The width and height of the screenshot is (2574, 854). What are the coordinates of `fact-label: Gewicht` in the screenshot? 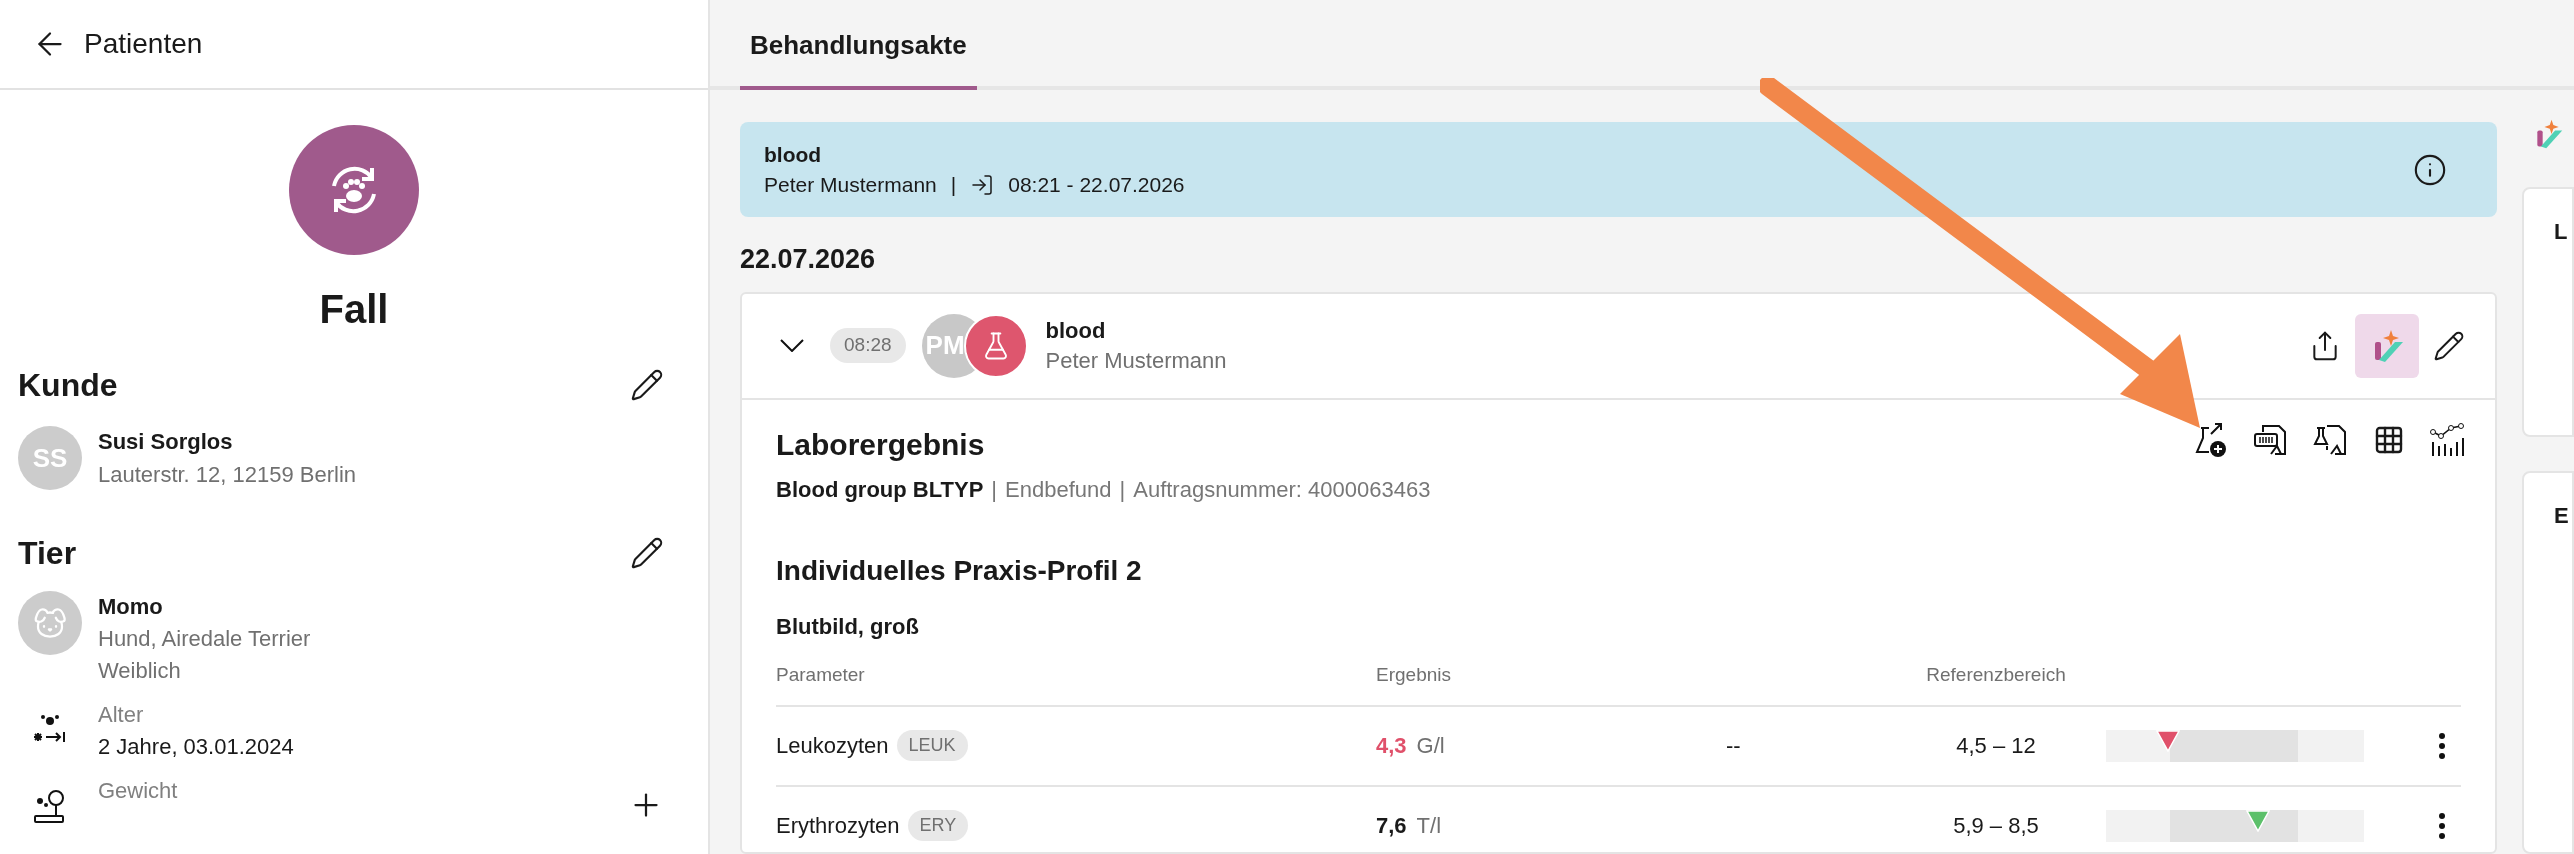 It's located at (138, 791).